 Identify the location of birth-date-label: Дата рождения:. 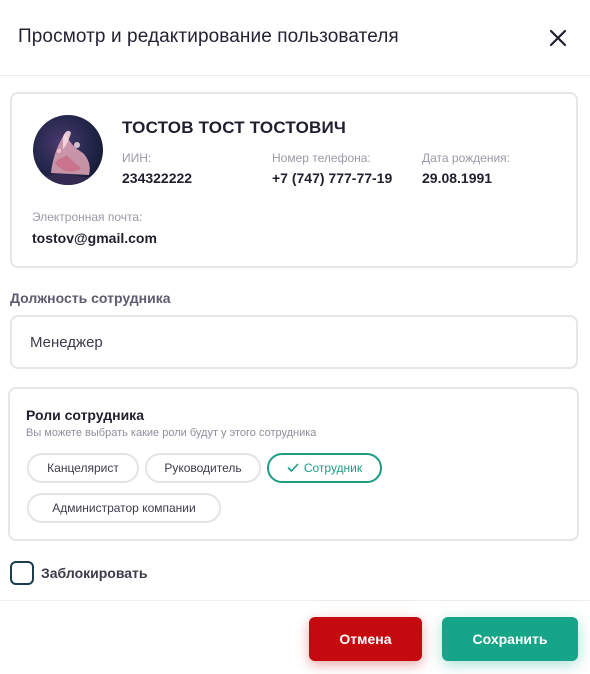
(466, 158).